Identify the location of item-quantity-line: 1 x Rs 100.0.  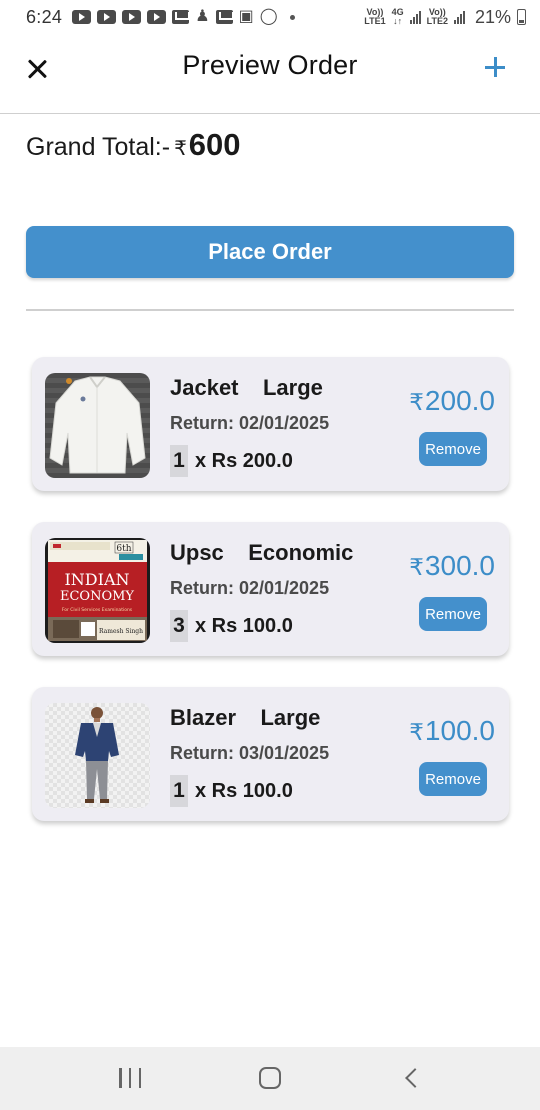
(231, 791).